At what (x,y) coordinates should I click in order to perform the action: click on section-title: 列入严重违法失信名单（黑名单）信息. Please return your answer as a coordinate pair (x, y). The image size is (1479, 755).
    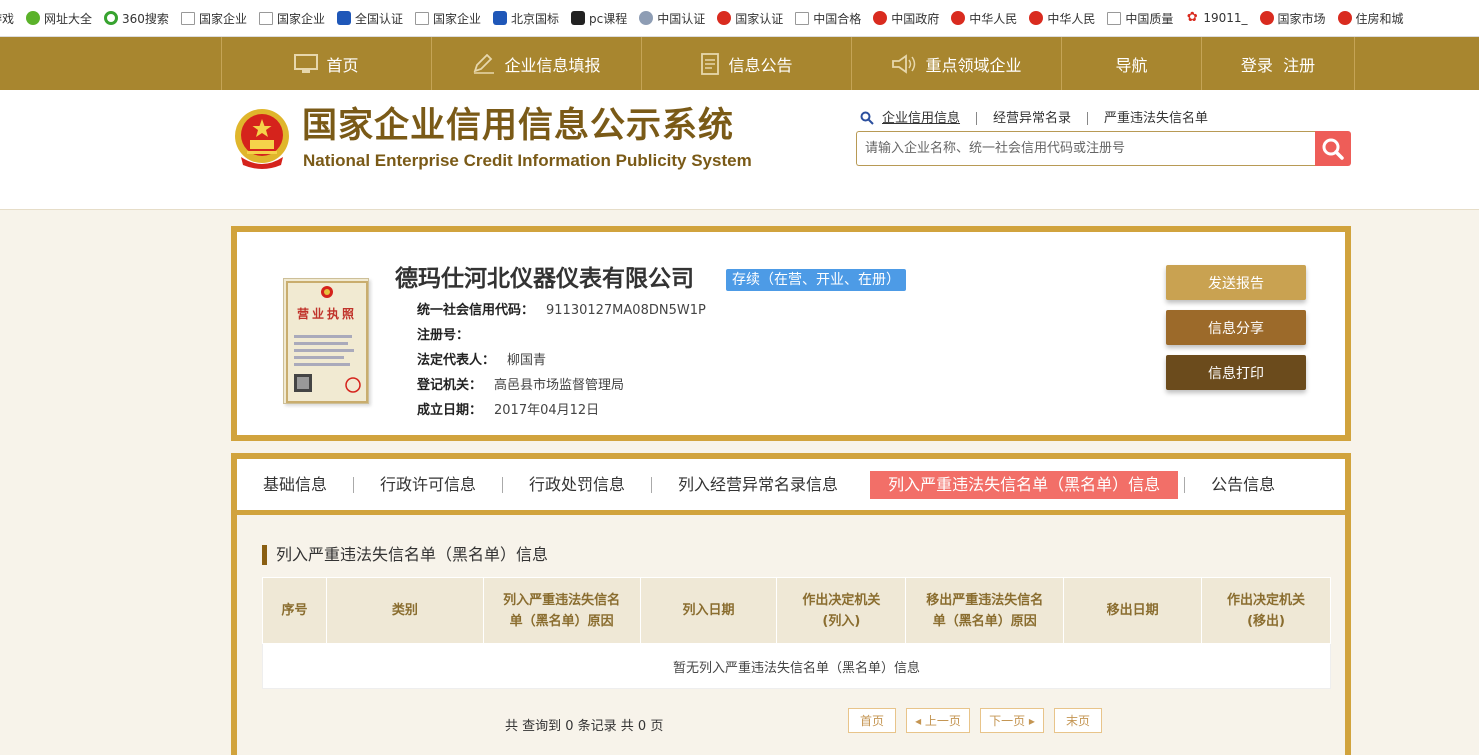
    Looking at the image, I should click on (405, 555).